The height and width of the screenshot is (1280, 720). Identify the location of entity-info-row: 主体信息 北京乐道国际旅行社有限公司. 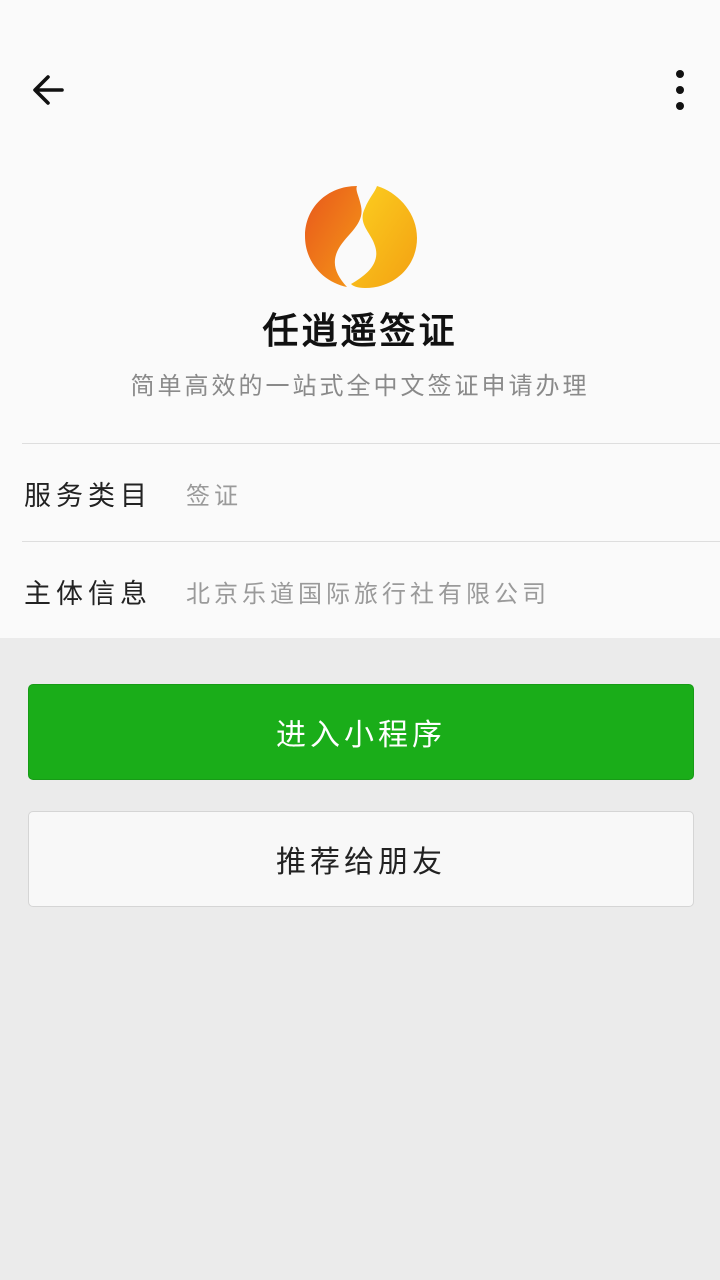
(360, 590).